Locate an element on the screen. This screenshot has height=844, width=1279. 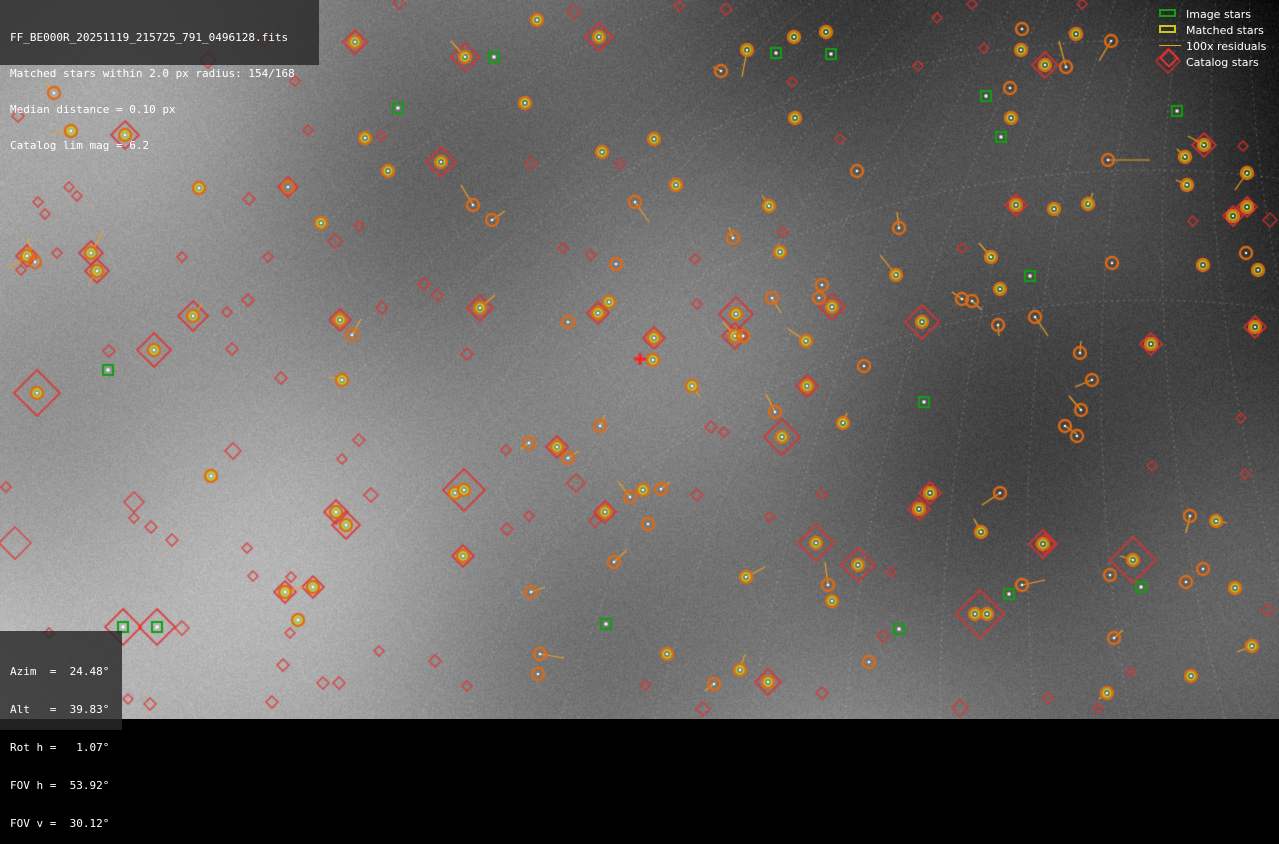
catalog-lim-mag: Catalog lim mag = 6.2 is located at coordinates (80, 145).